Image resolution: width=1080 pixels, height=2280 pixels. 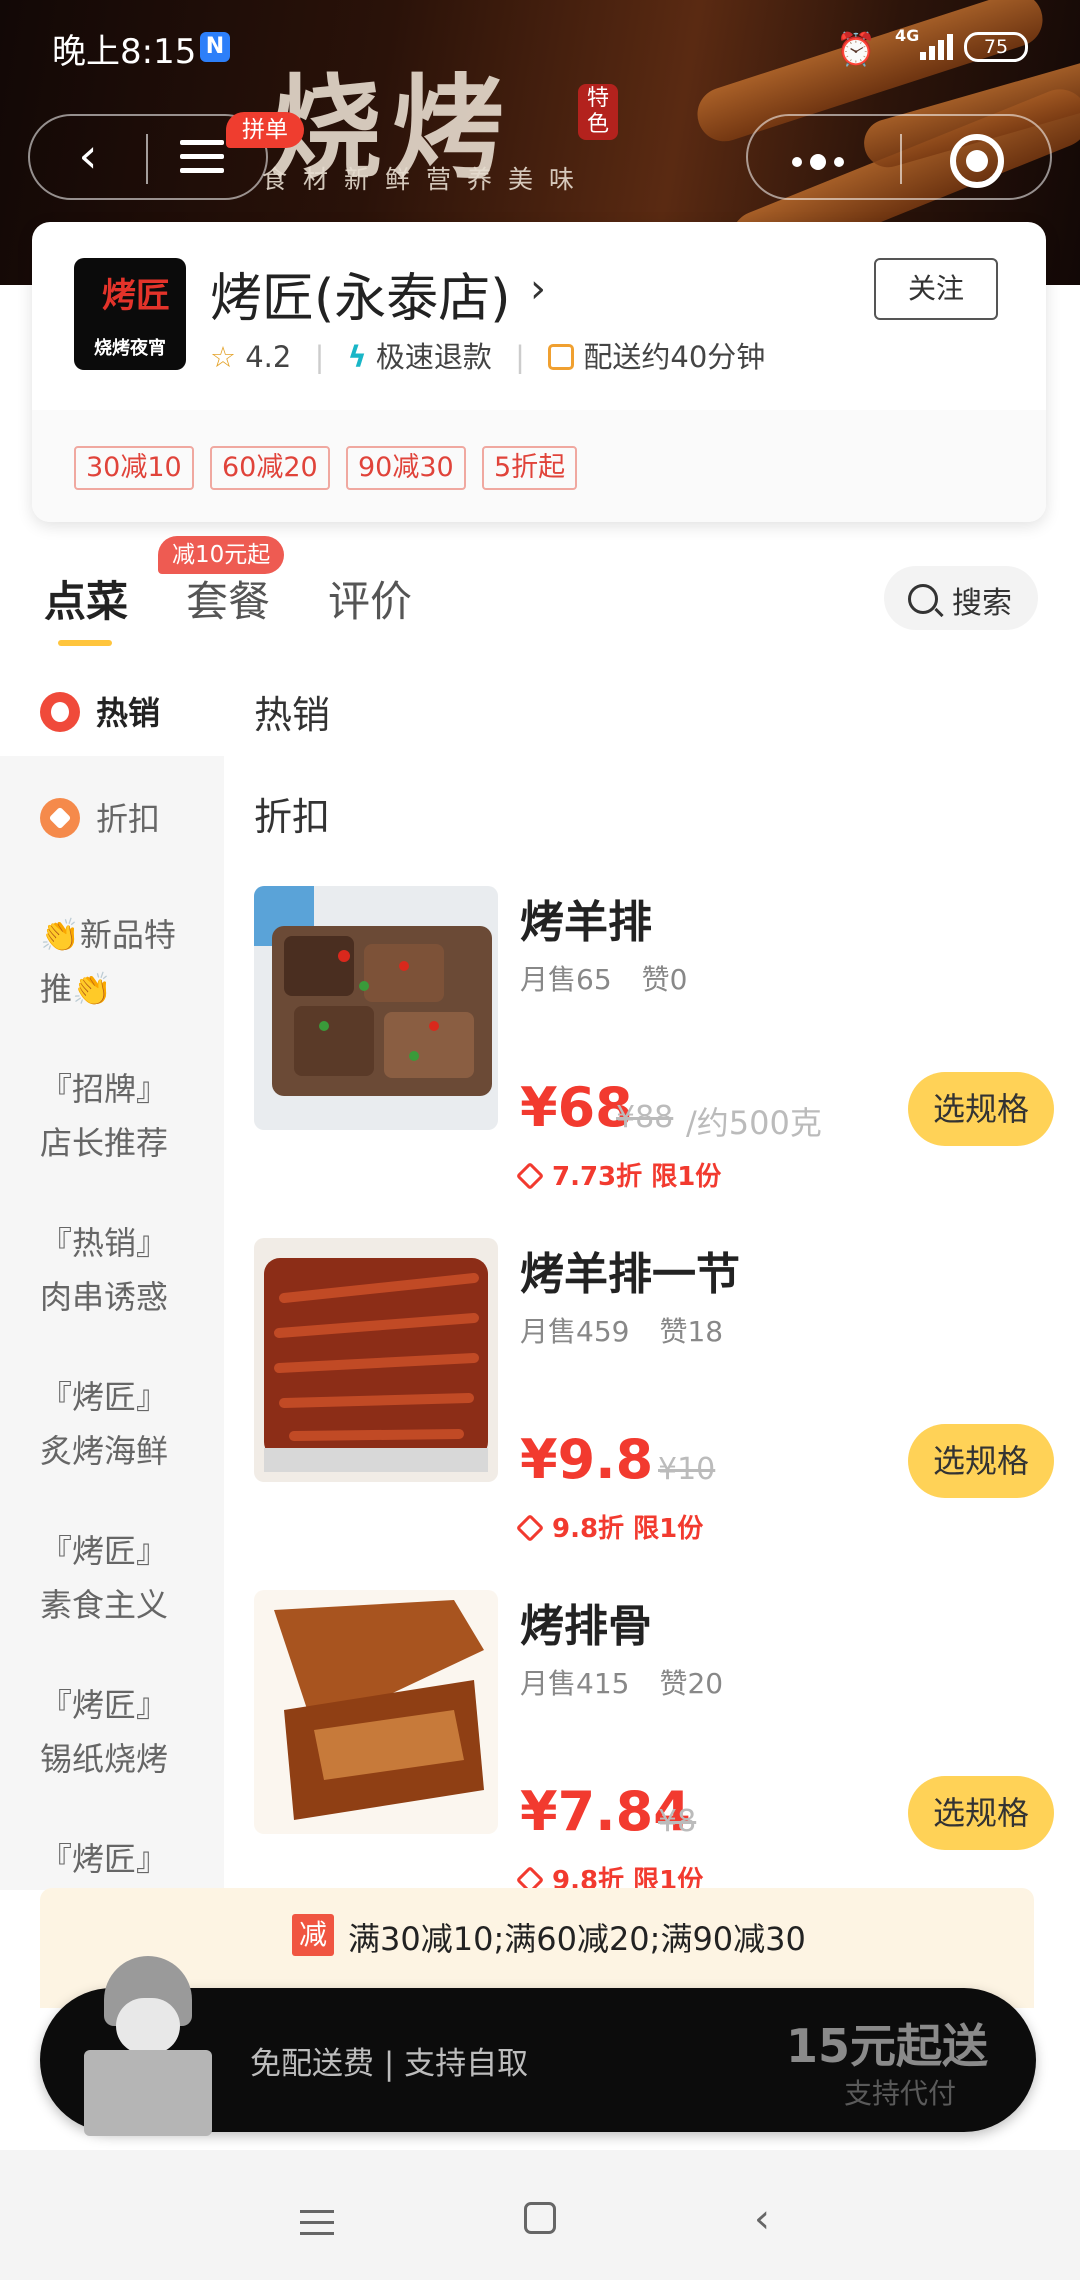 I want to click on sidebar-item-label: 『热销』肉串诱惑, so click(x=104, y=1270).